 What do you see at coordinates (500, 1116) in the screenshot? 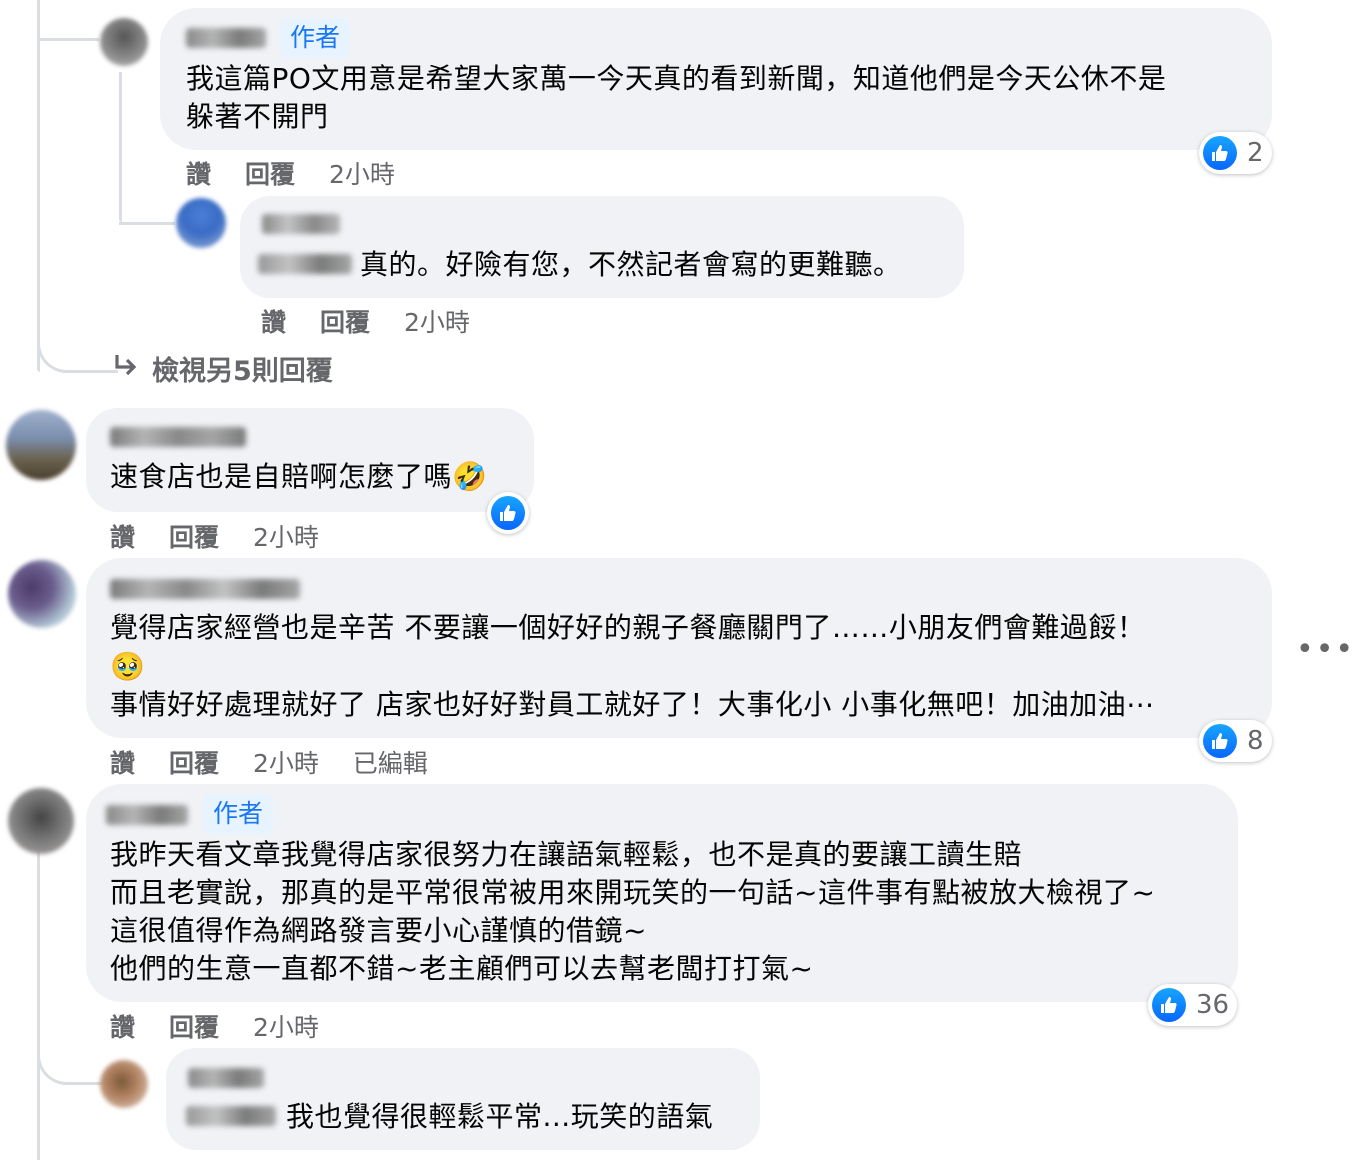
I see `comment-text: 我也覺得很輕鬆平常...玩笑的語氣` at bounding box center [500, 1116].